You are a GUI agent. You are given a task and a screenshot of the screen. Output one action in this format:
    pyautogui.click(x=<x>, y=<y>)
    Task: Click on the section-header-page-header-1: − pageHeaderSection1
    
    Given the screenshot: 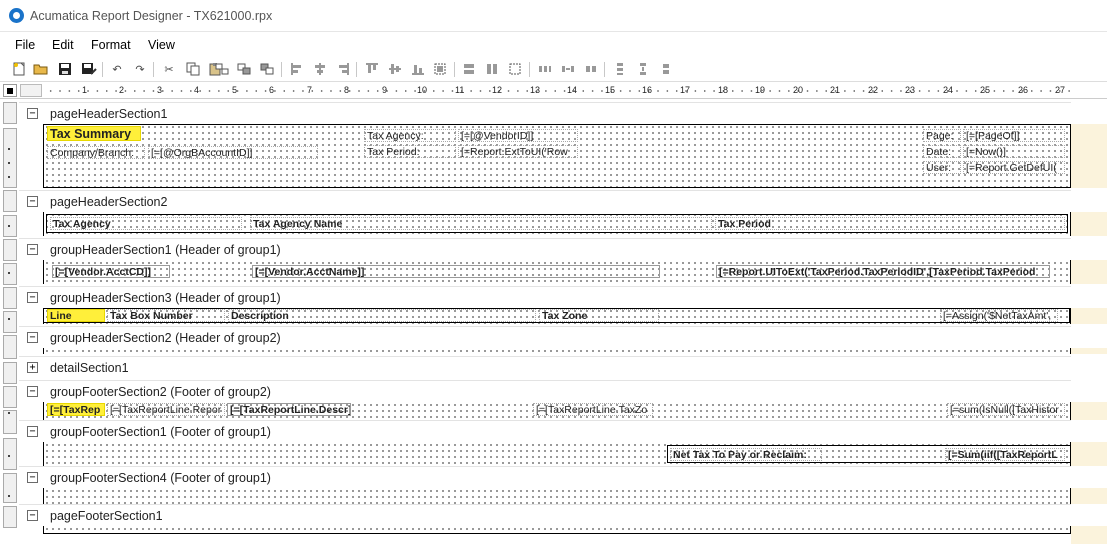 What is the action you would take?
    pyautogui.click(x=545, y=113)
    